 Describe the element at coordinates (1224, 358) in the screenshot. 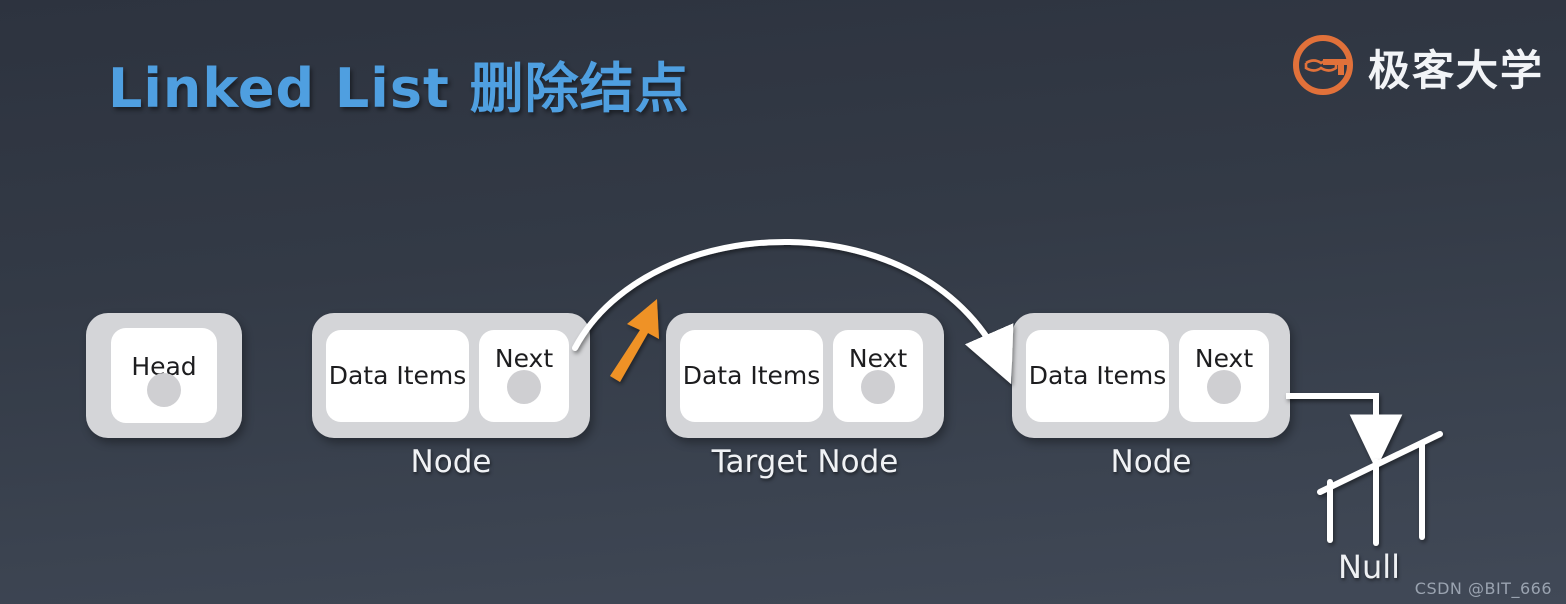

I see `node-3-next-label: Next` at that location.